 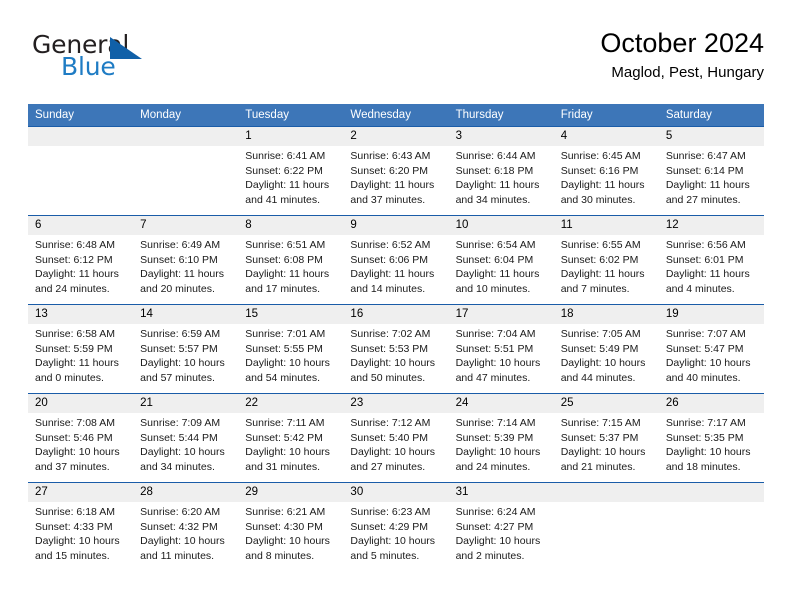 What do you see at coordinates (494, 259) in the screenshot?
I see `sunset-text: Sunset: 6:04 PM` at bounding box center [494, 259].